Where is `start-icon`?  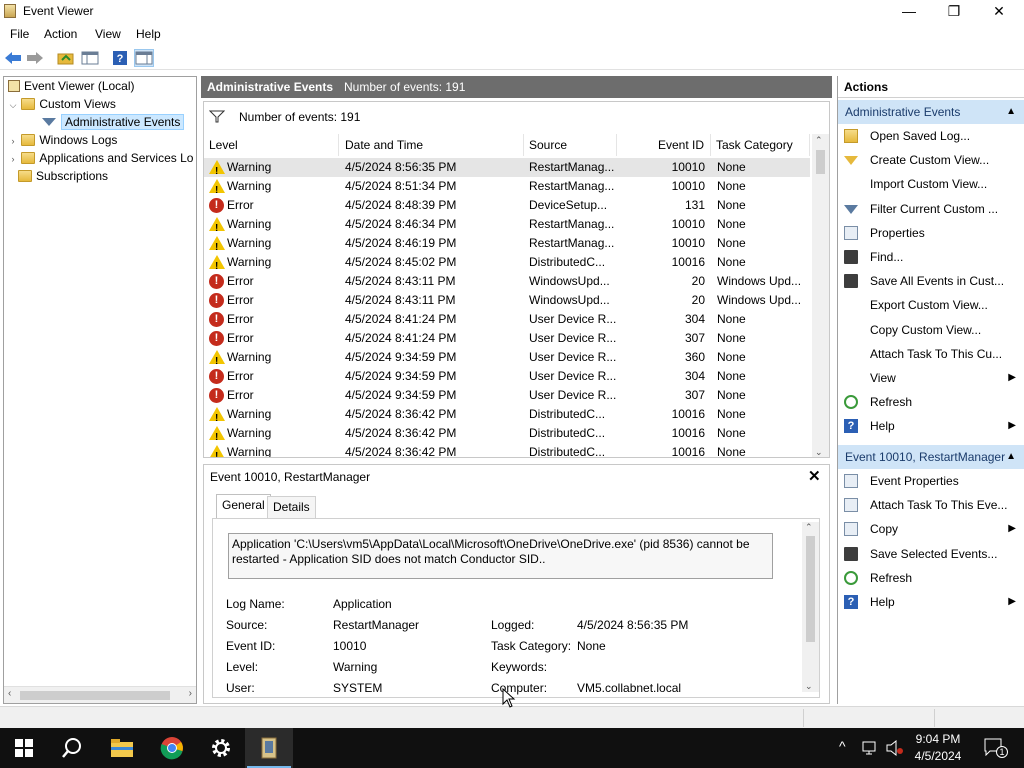
start-icon is located at coordinates (24, 748).